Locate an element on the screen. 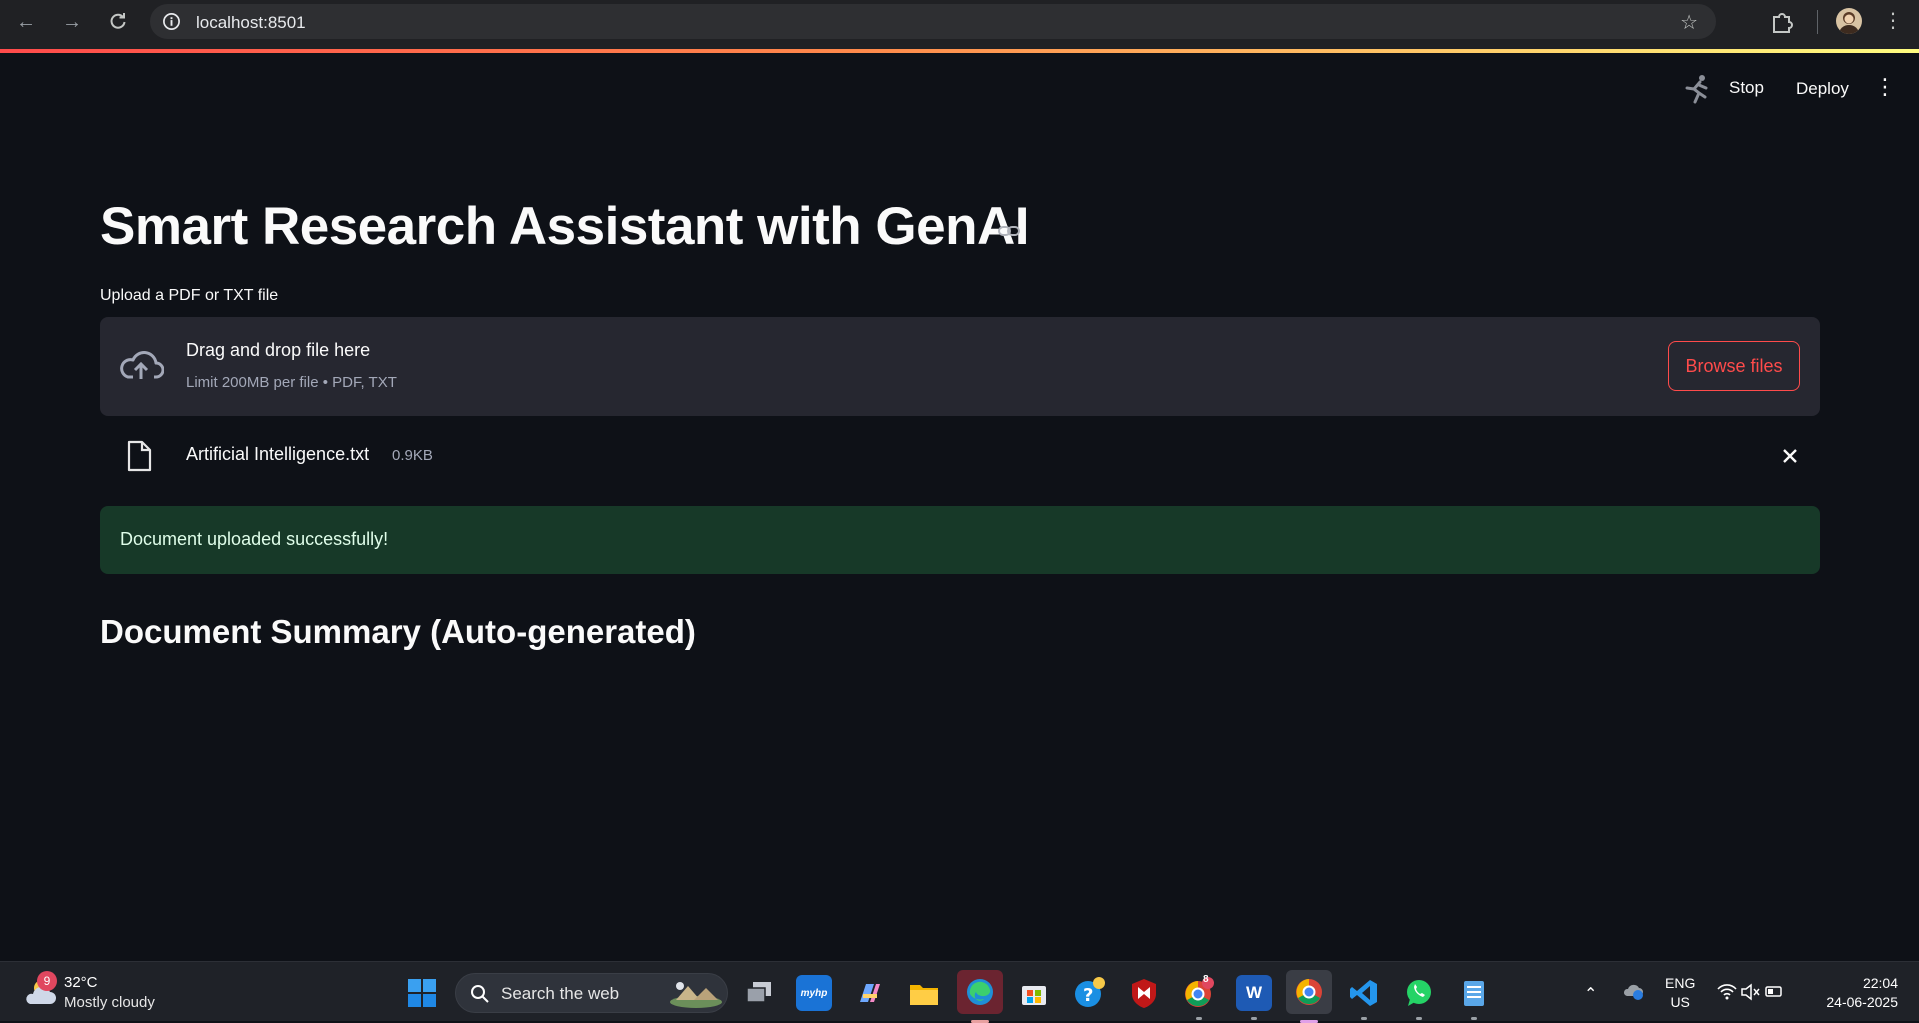 The width and height of the screenshot is (1919, 1023). file-icon is located at coordinates (139, 456).